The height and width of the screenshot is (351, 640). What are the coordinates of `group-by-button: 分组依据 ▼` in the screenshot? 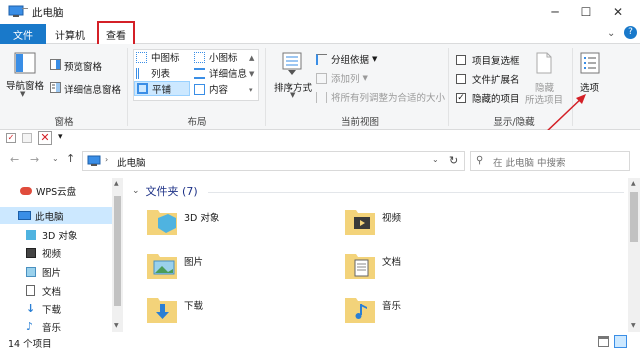 It's located at (346, 59).